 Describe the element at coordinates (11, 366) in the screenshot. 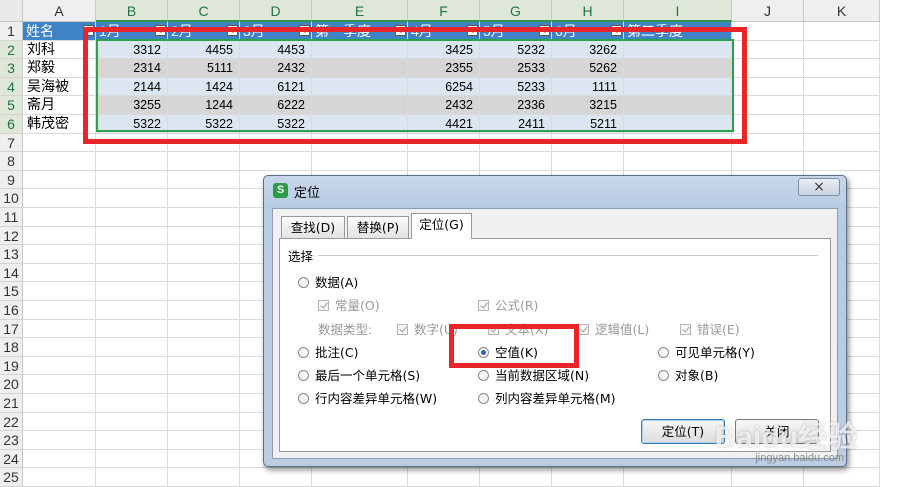

I see `row-header-19: 19` at that location.